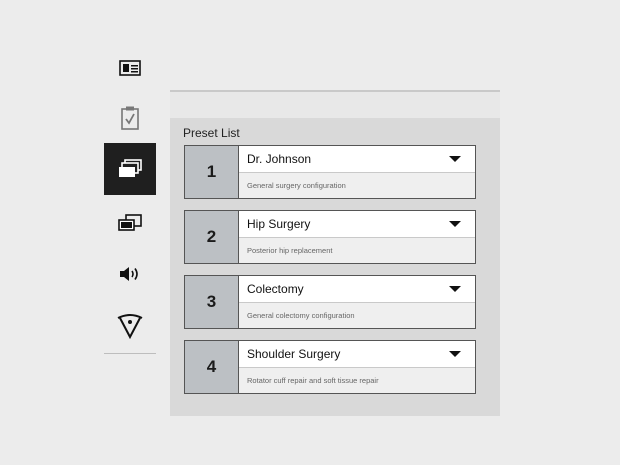 The image size is (620, 465). Describe the element at coordinates (290, 250) in the screenshot. I see `preset-description: Posterior hip replacement` at that location.